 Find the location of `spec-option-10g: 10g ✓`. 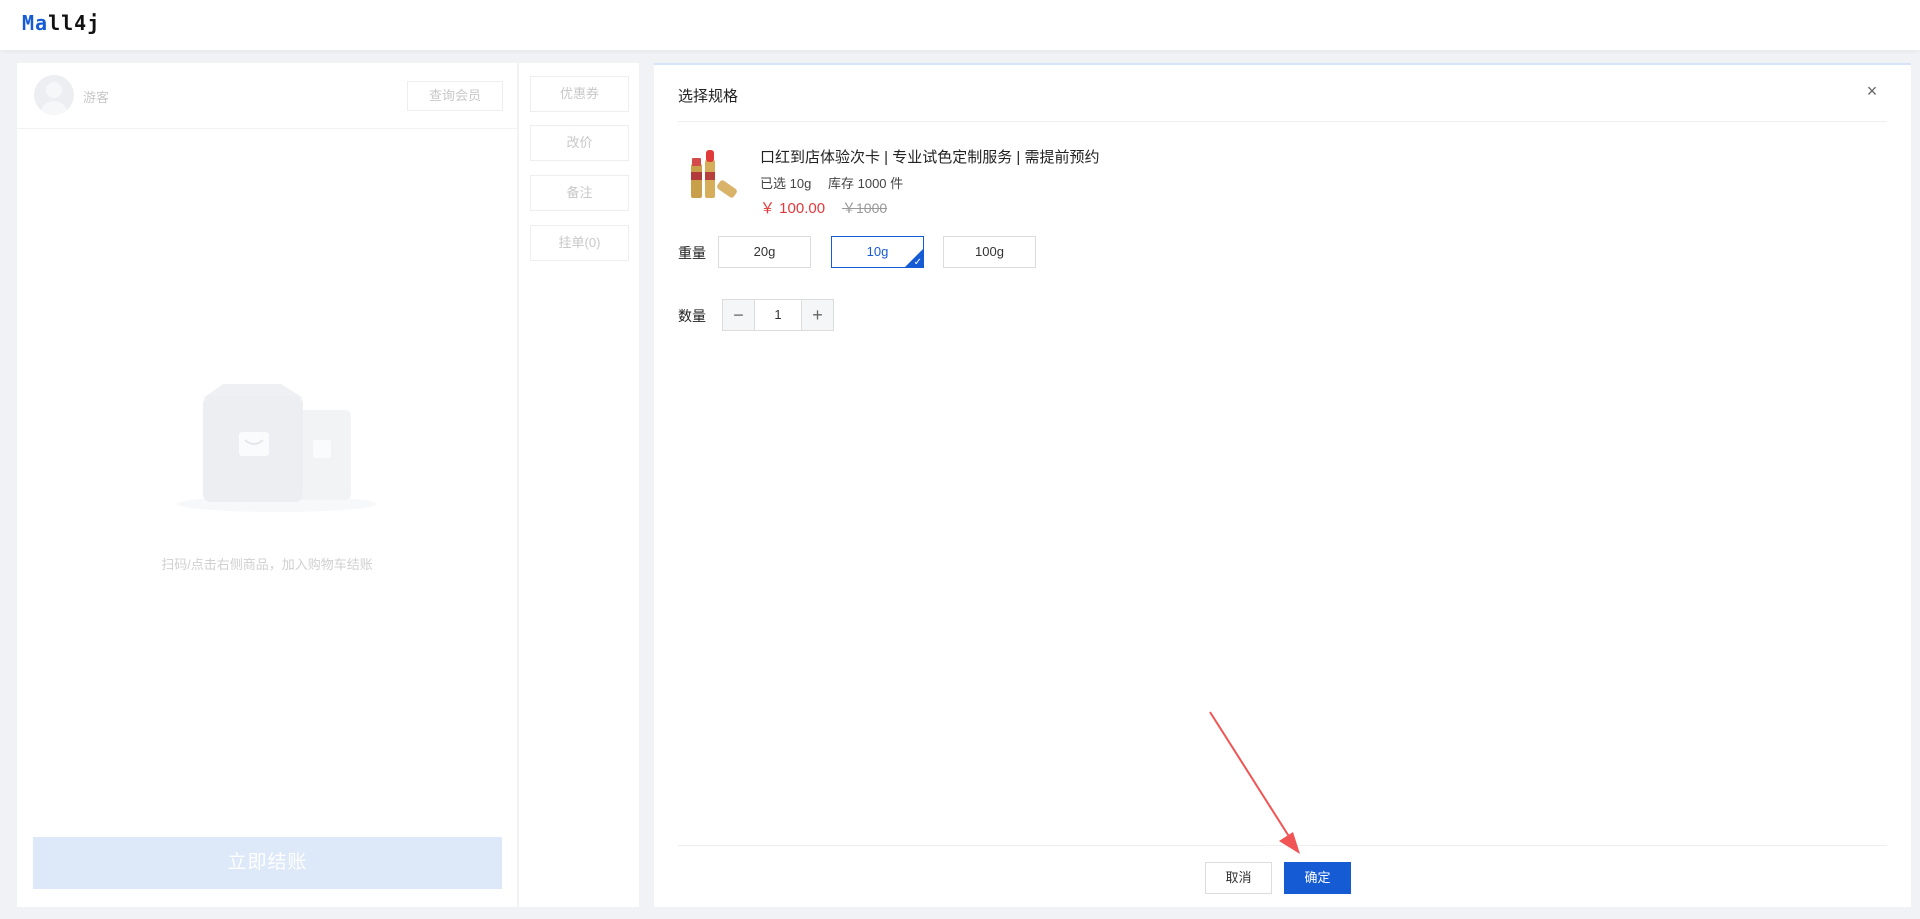

spec-option-10g: 10g ✓ is located at coordinates (877, 252).